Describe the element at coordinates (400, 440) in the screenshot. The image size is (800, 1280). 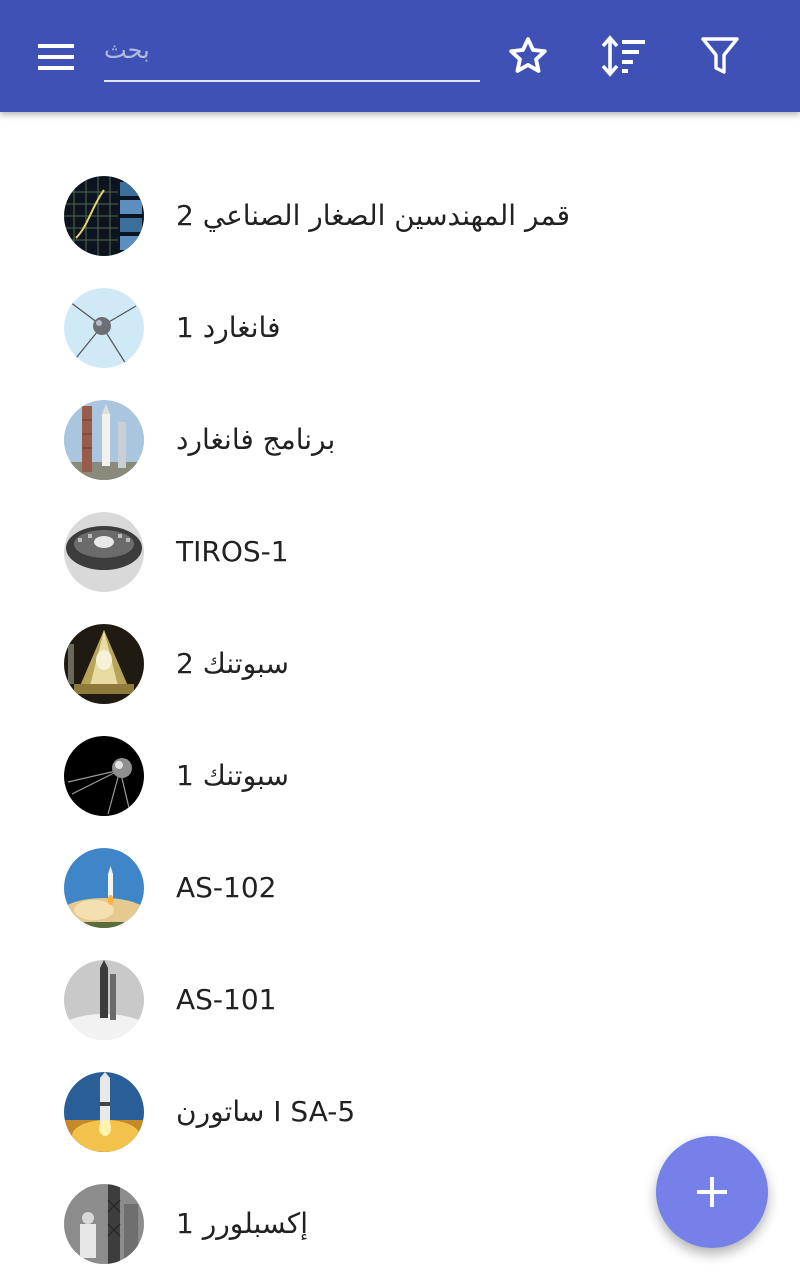
I see `list-item: برنامج فانغارد` at that location.